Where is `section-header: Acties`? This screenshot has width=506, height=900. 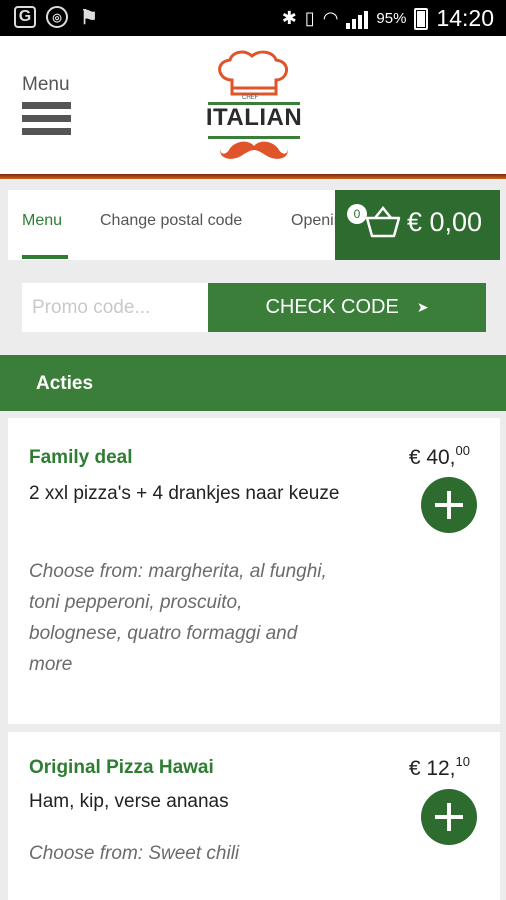
section-header: Acties is located at coordinates (253, 383).